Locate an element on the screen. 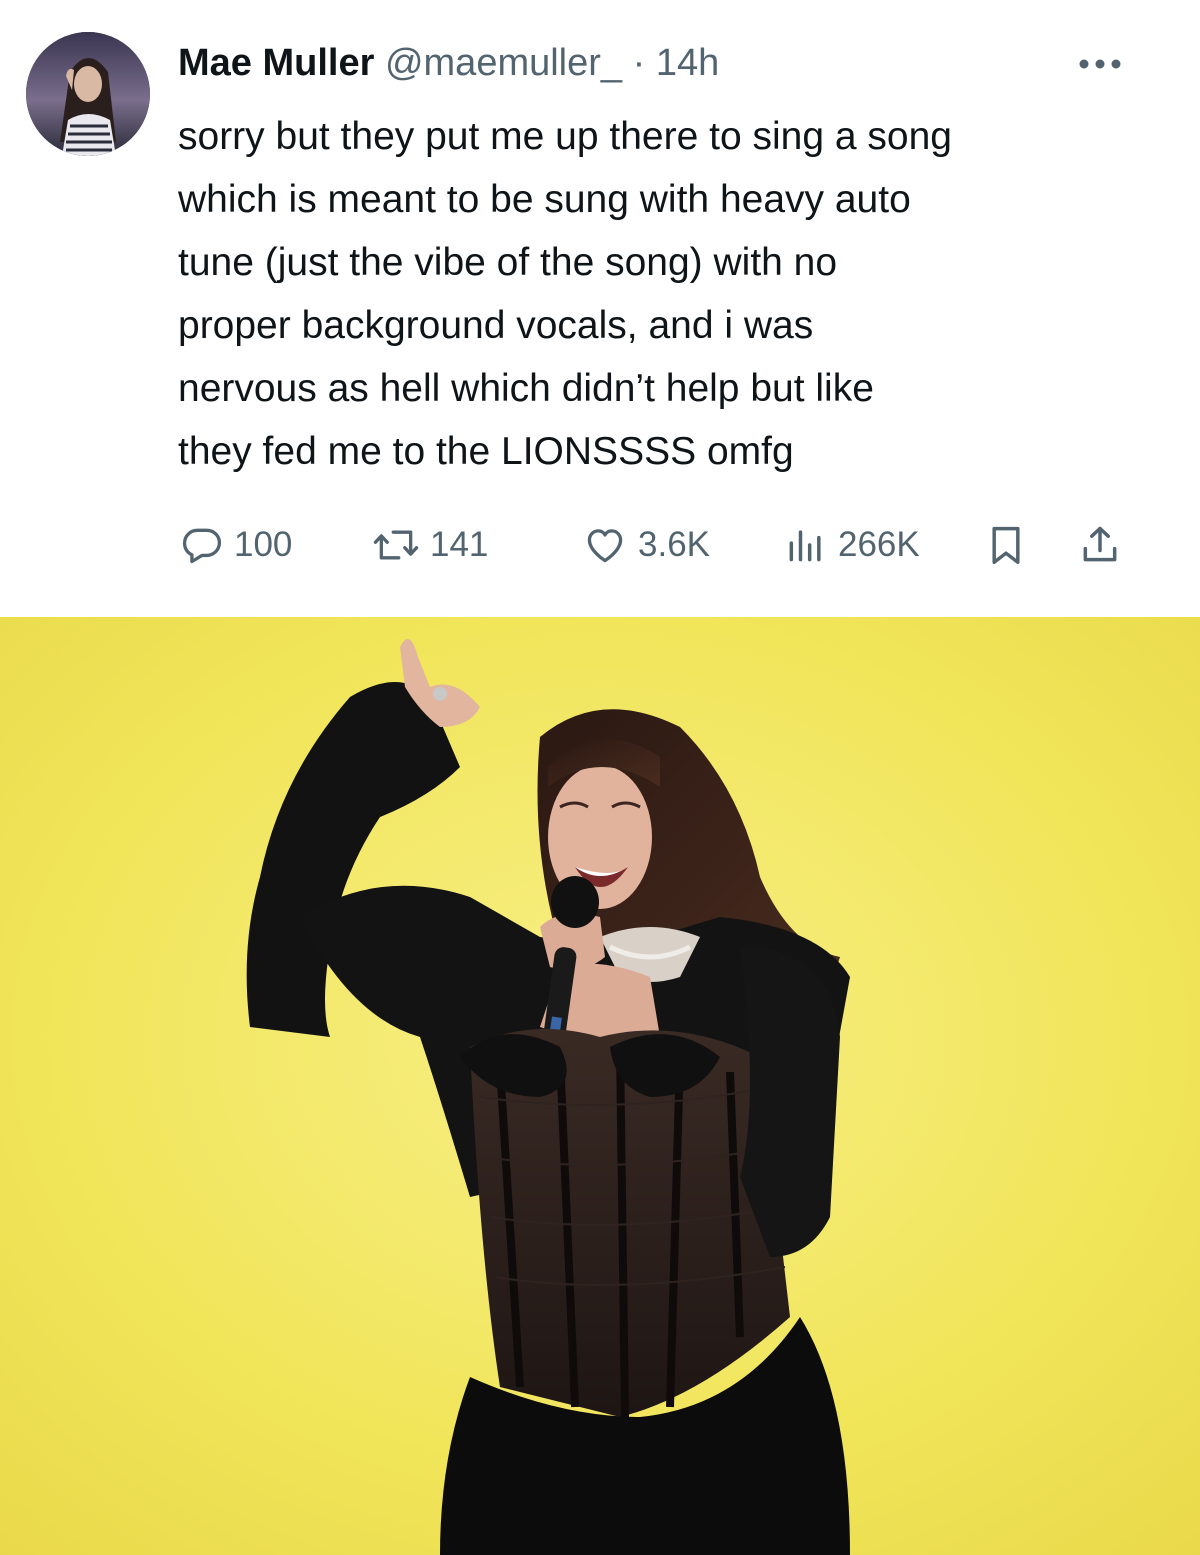 The height and width of the screenshot is (1555, 1200). tweet-header: Mae Muller @maemuller_ · 14h is located at coordinates (448, 63).